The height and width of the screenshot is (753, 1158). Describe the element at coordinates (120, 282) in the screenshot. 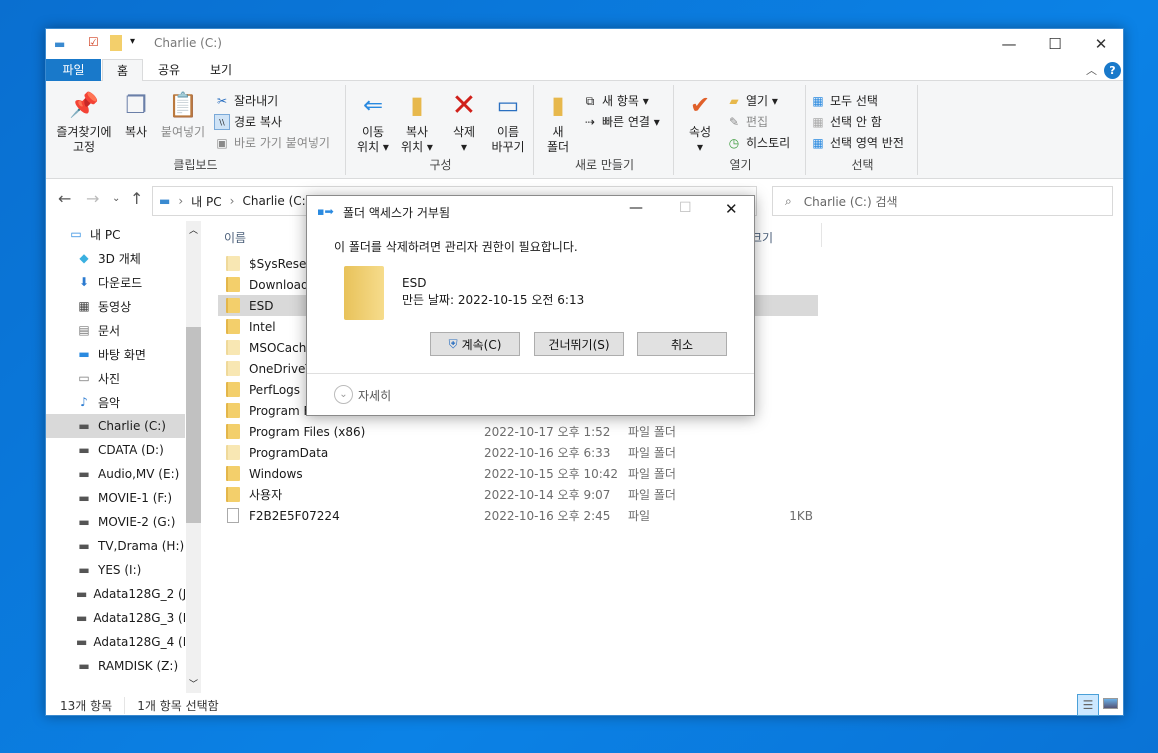

I see `nav-item-label: 다운로드` at that location.